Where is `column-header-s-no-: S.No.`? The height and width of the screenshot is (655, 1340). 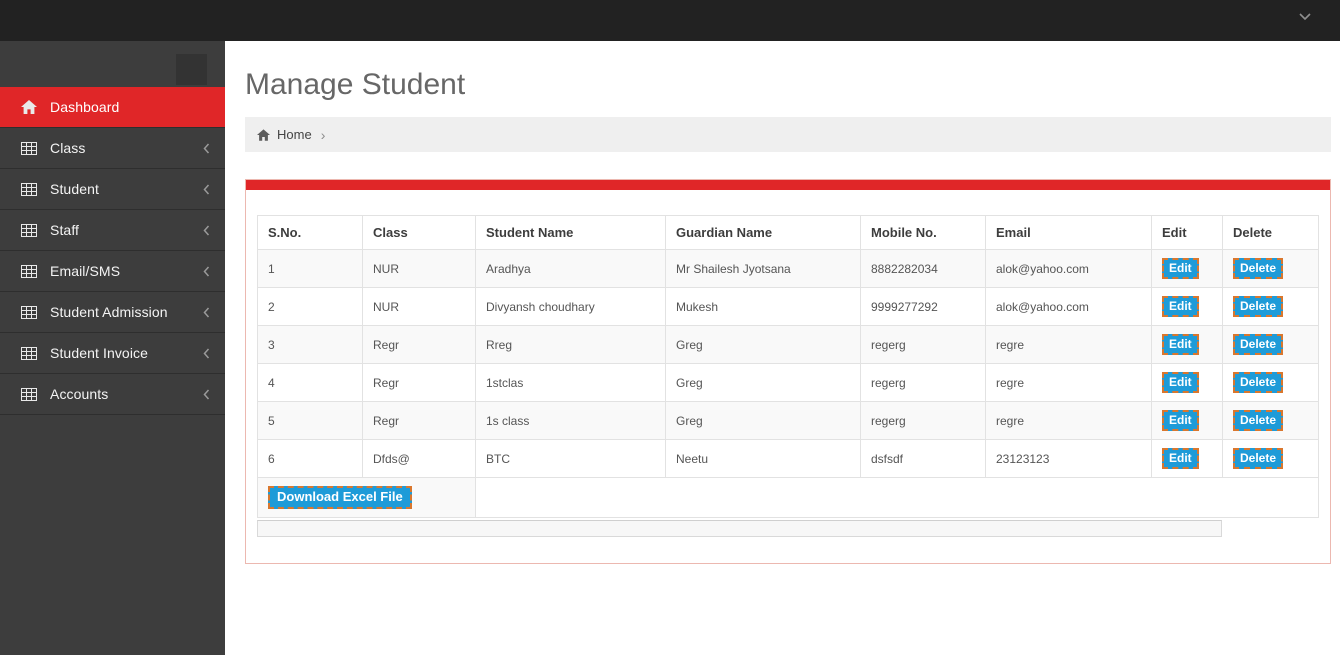
column-header-s-no-: S.No. is located at coordinates (310, 232).